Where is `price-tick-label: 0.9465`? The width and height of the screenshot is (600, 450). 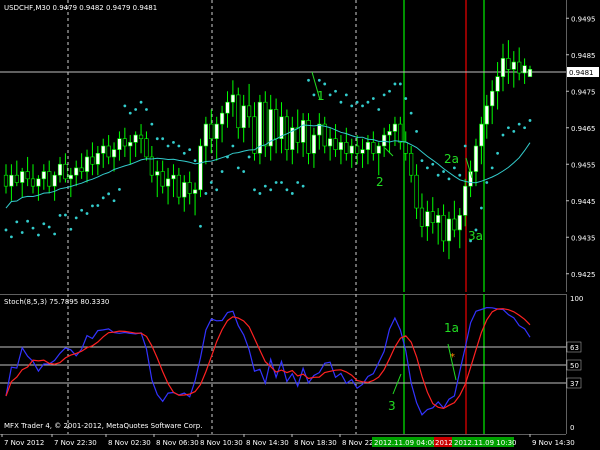
price-tick-label: 0.9465 is located at coordinates (583, 129).